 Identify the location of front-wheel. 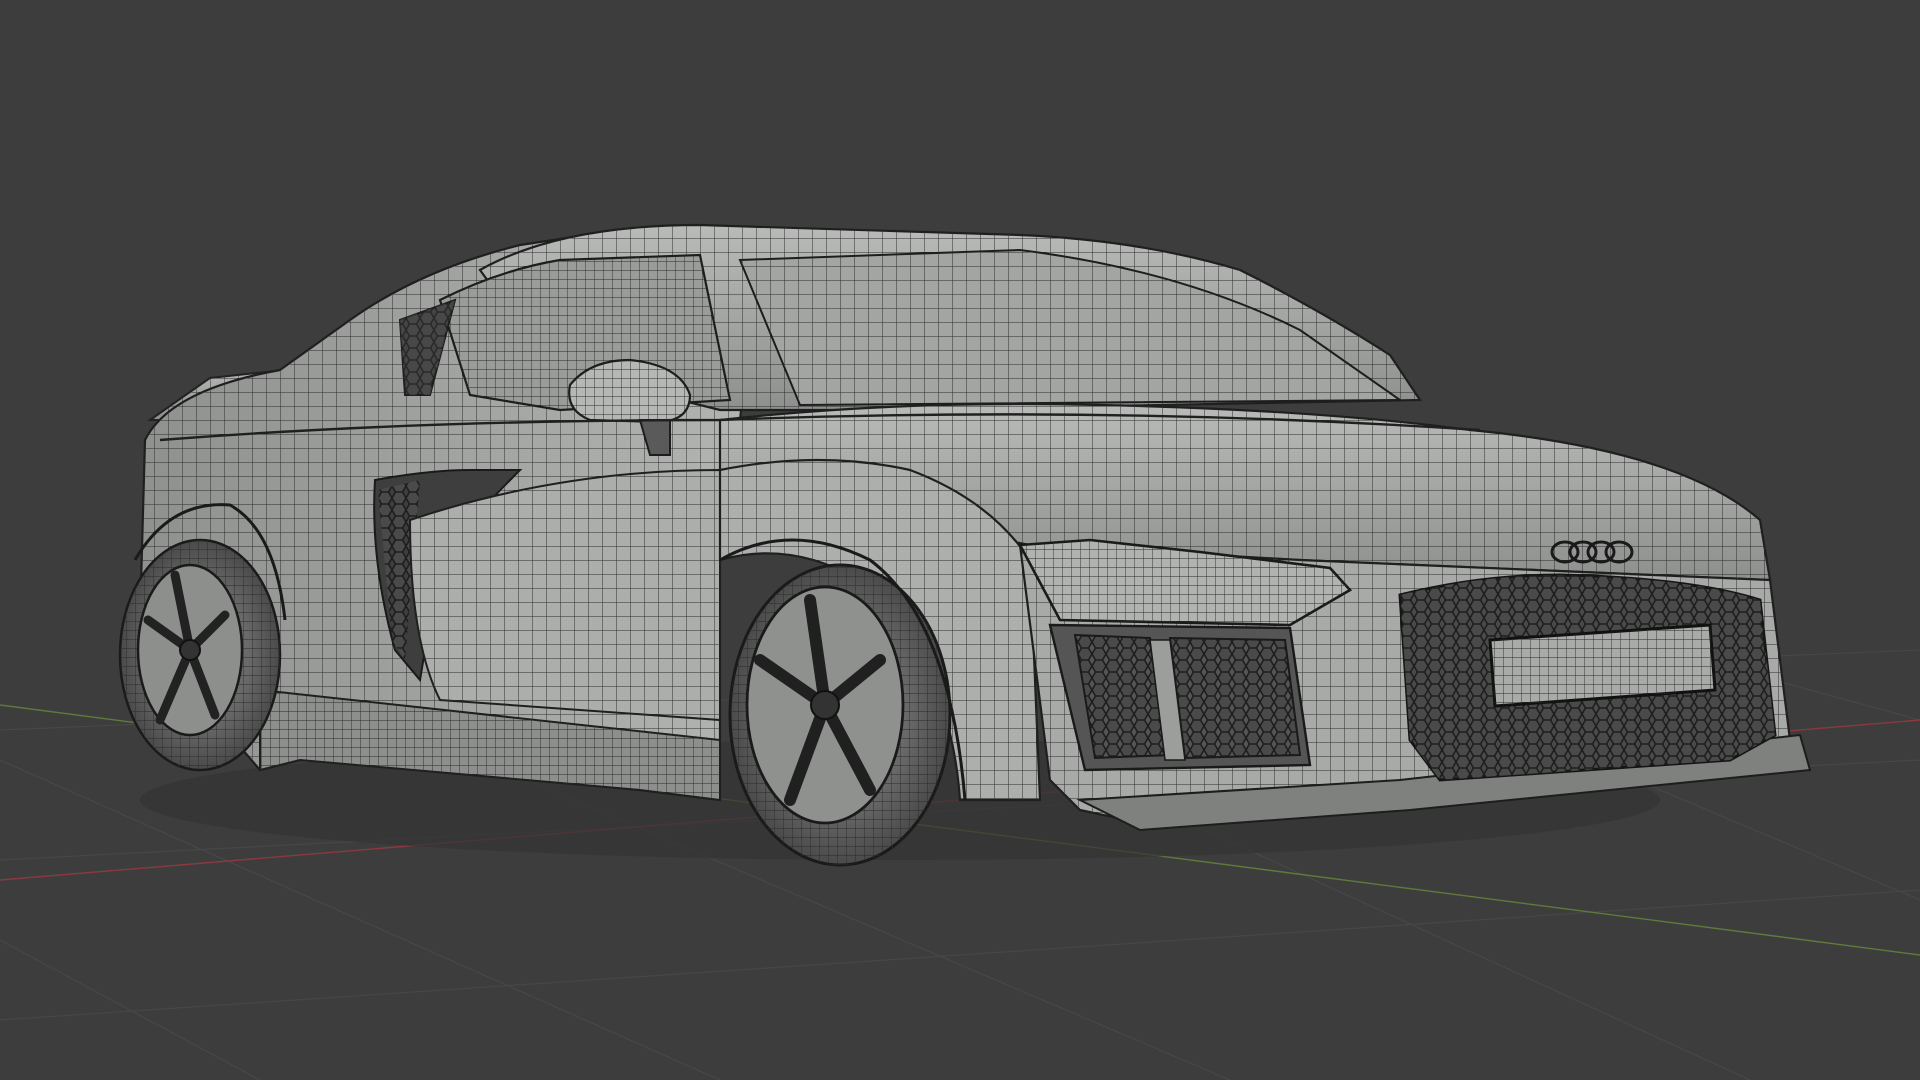
(840, 715).